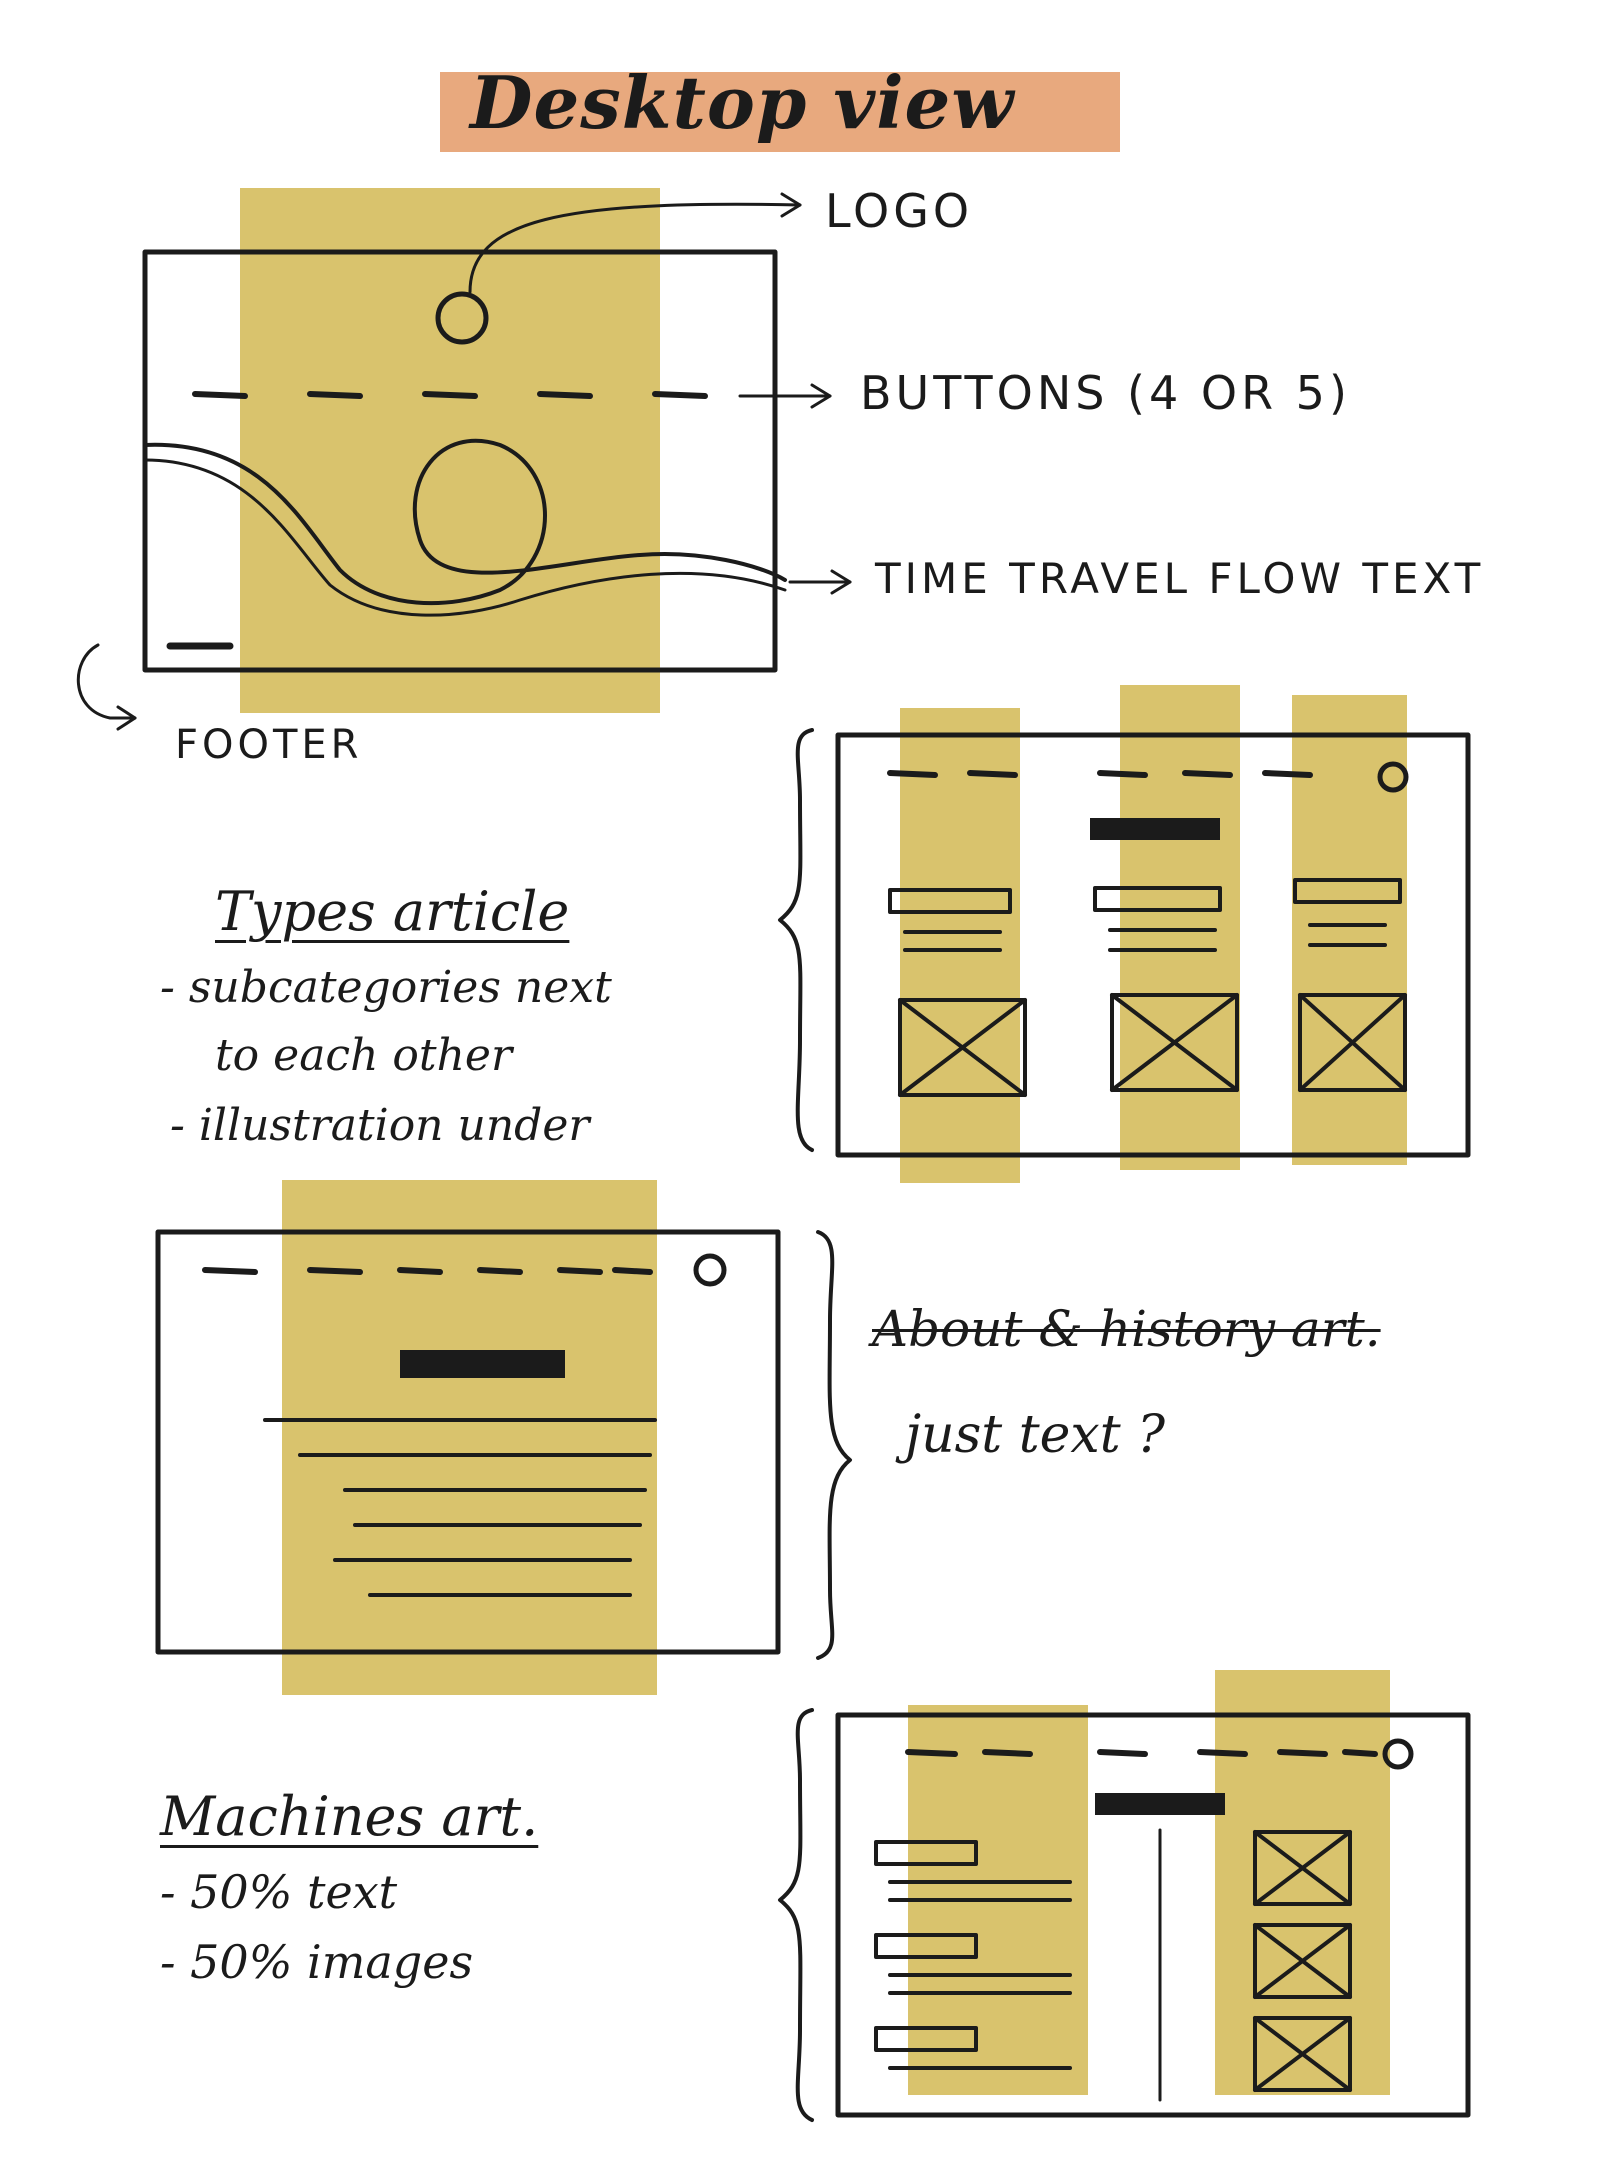 This screenshot has height=2160, width=1620. Describe the element at coordinates (899, 211) in the screenshot. I see `logo-label: LOGO` at that location.